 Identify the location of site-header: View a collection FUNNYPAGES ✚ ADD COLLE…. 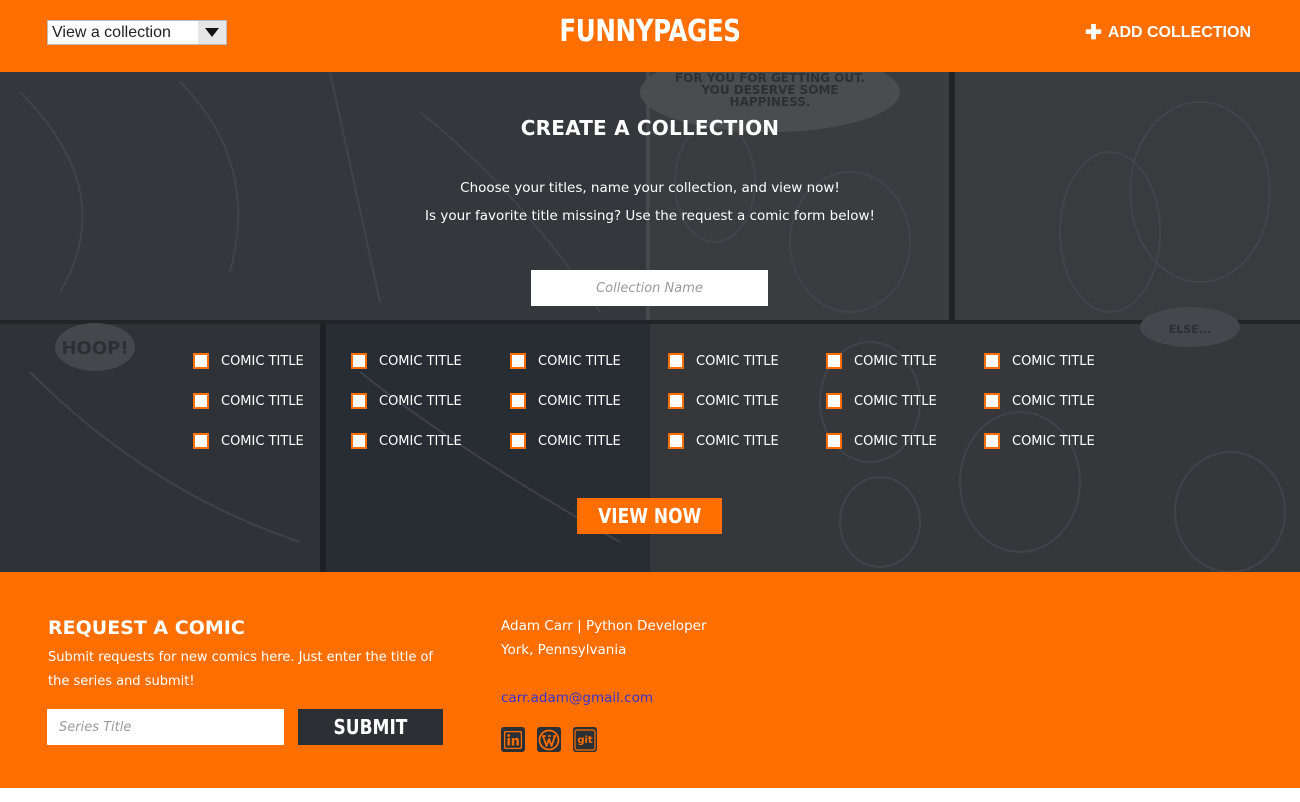
(650, 36).